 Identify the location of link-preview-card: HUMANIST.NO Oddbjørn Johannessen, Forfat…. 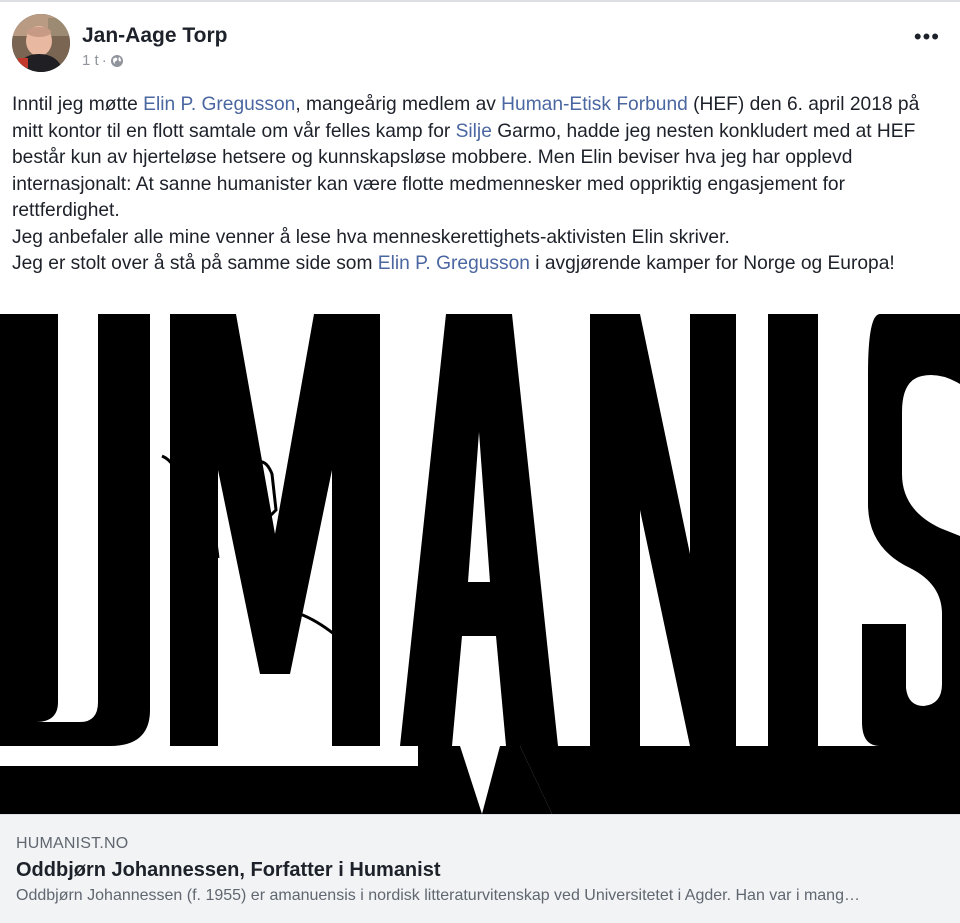
(480, 868).